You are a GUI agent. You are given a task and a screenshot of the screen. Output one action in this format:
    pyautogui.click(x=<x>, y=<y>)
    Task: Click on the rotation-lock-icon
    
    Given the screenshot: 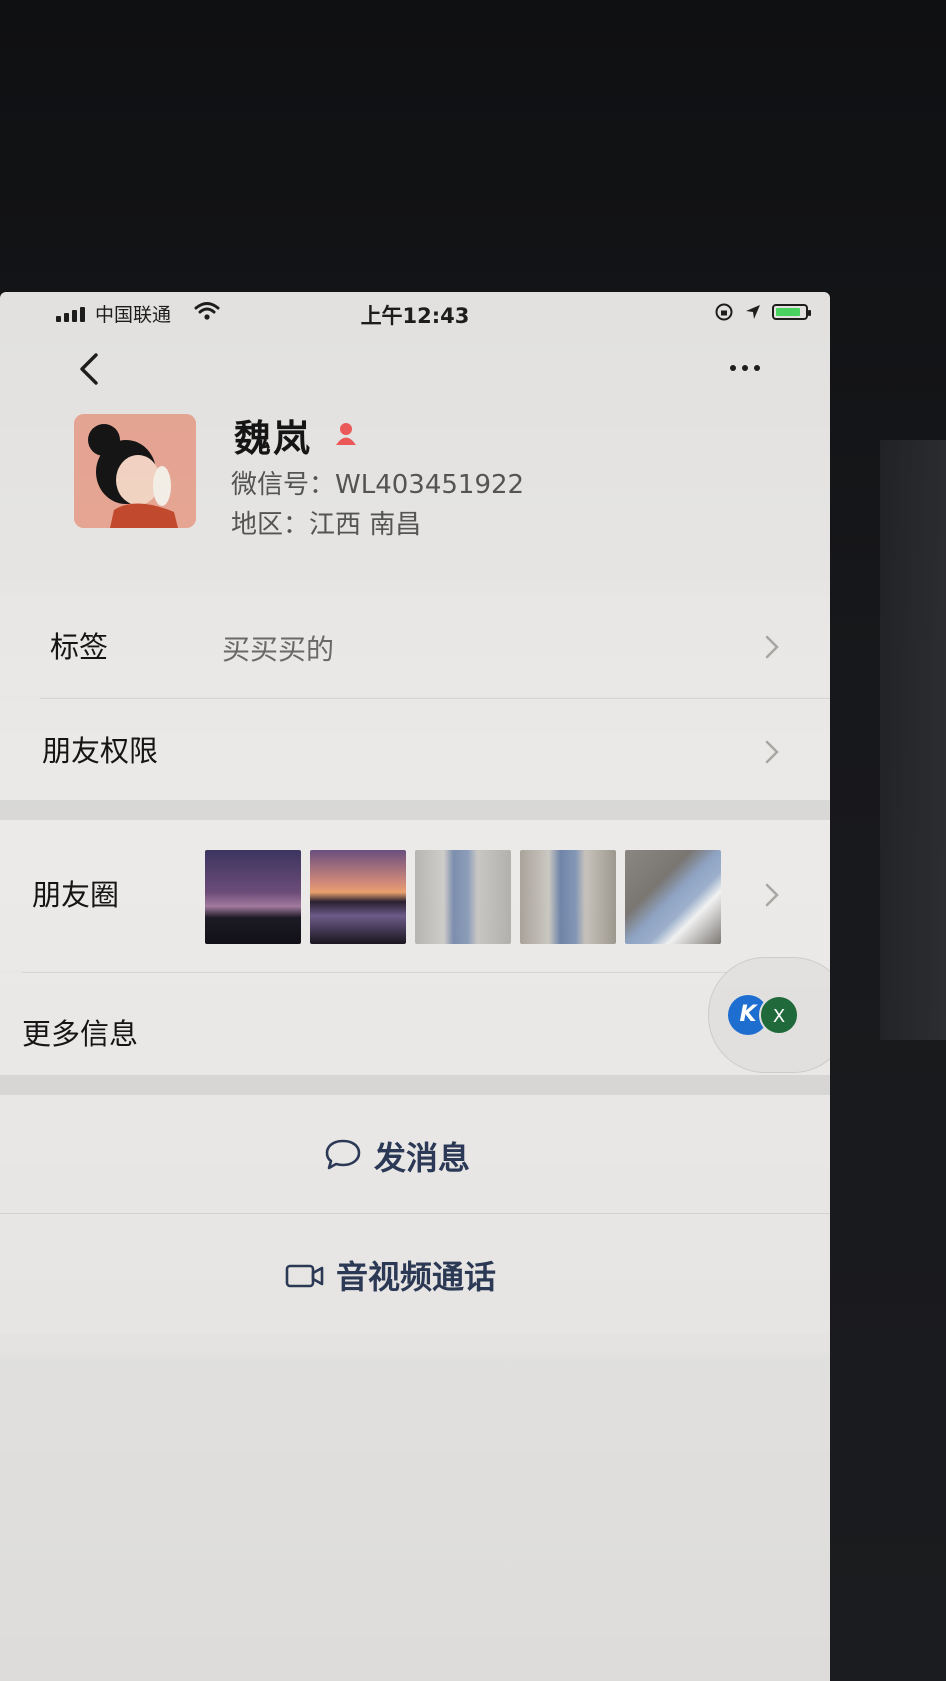 What is the action you would take?
    pyautogui.click(x=724, y=312)
    